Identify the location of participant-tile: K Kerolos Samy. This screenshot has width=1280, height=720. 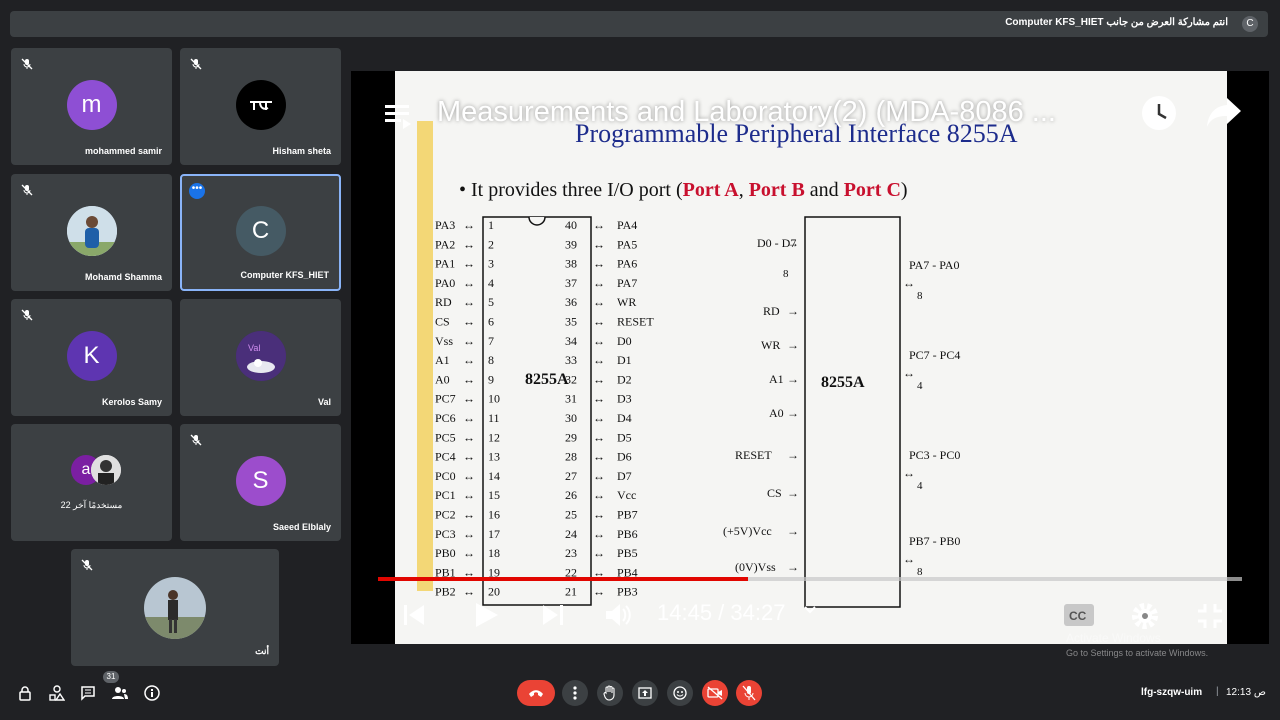
(91, 357).